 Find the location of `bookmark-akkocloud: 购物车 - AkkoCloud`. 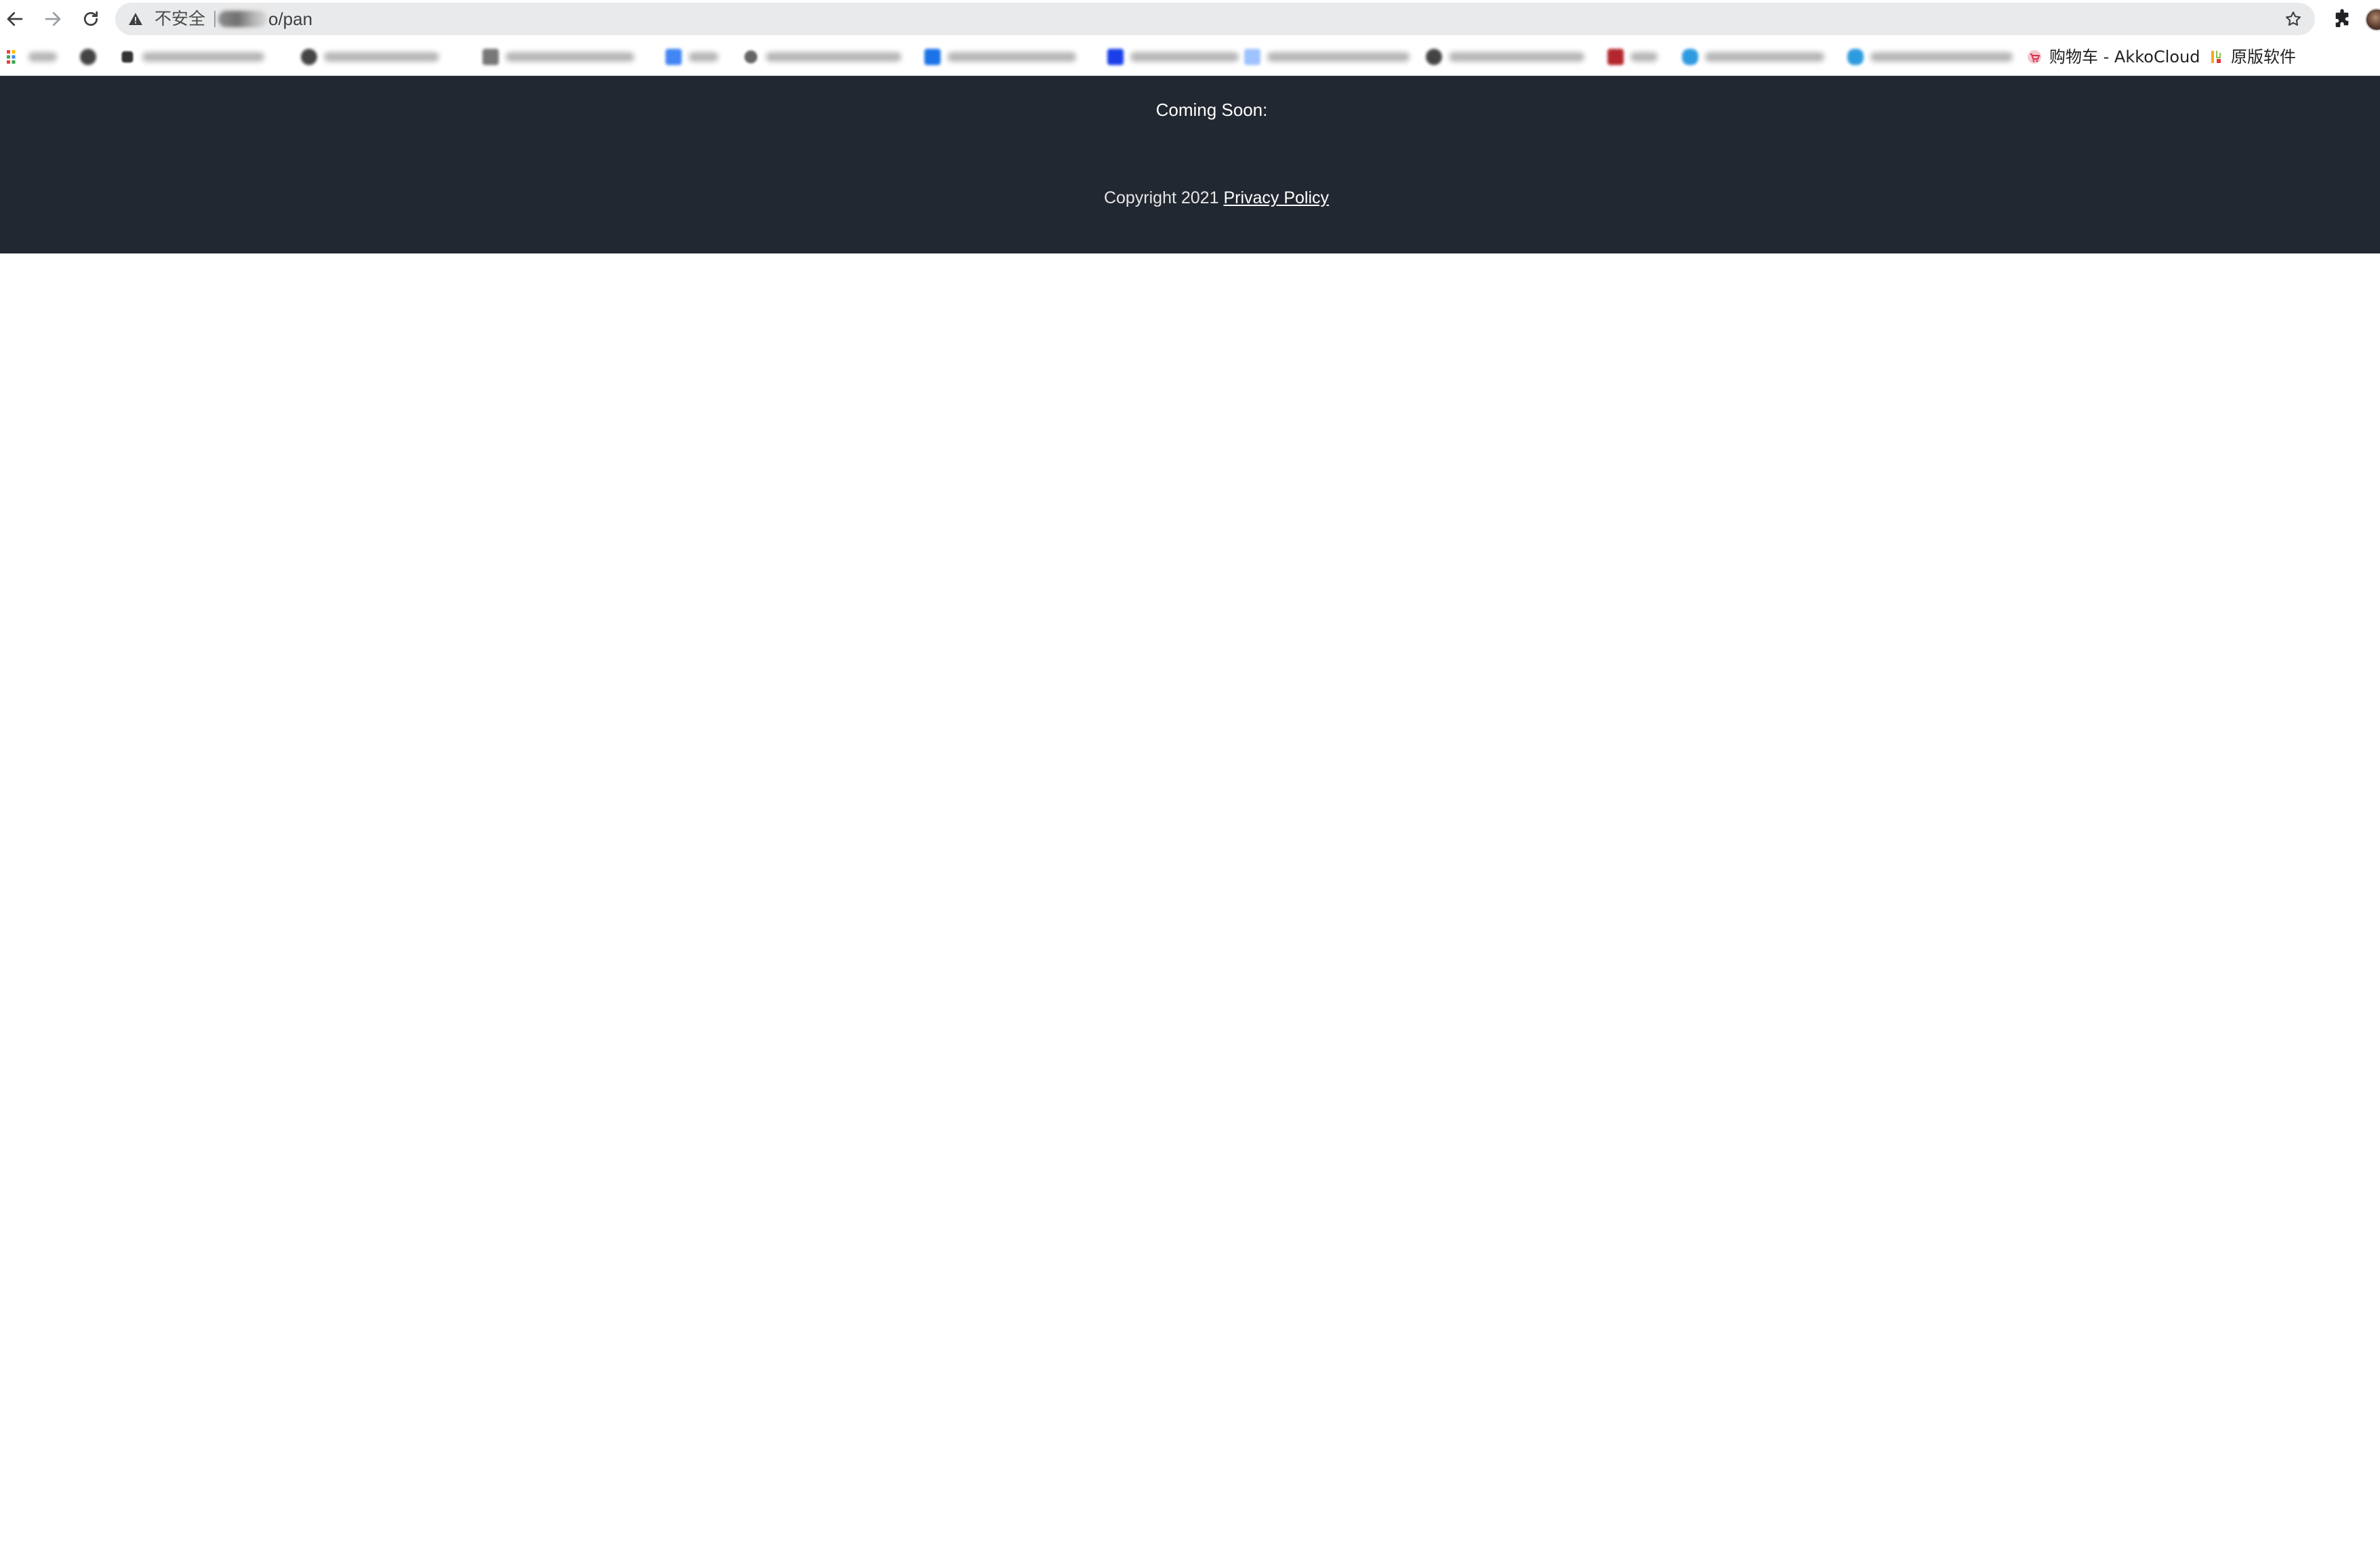

bookmark-akkocloud: 购物车 - AkkoCloud is located at coordinates (2113, 57).